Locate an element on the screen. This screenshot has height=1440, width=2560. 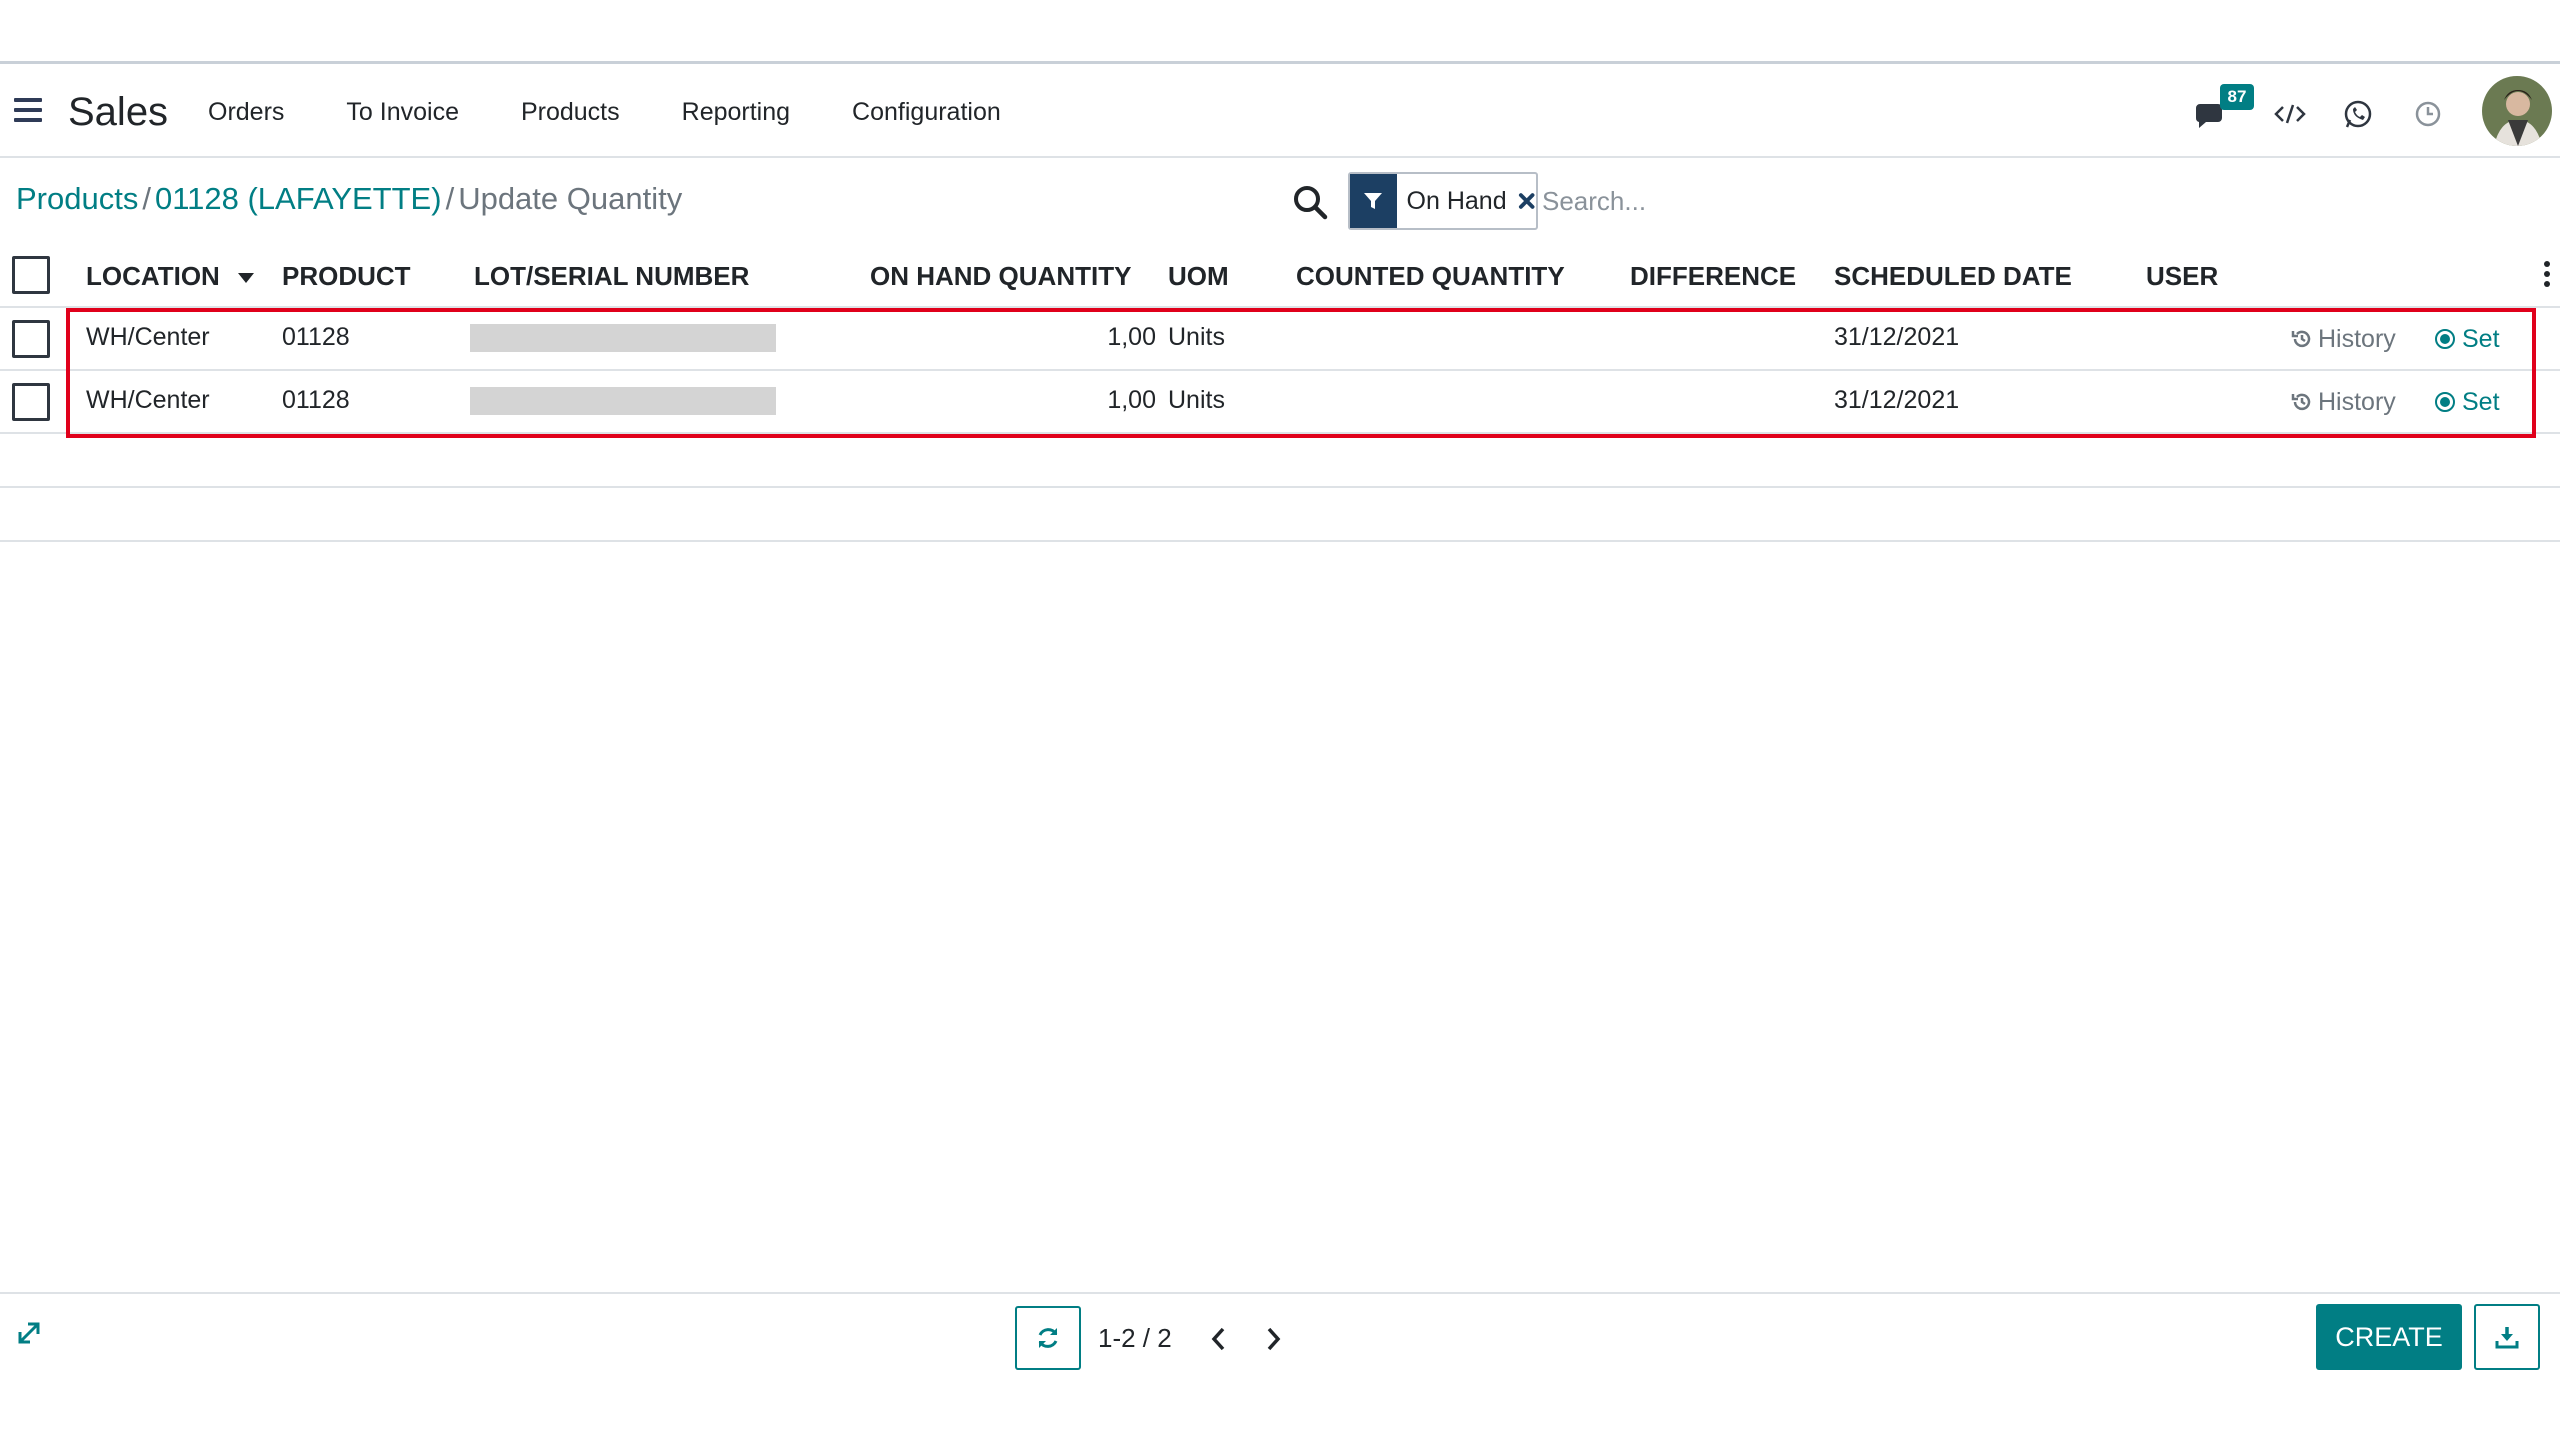
browser-top-strip is located at coordinates (1280, 32).